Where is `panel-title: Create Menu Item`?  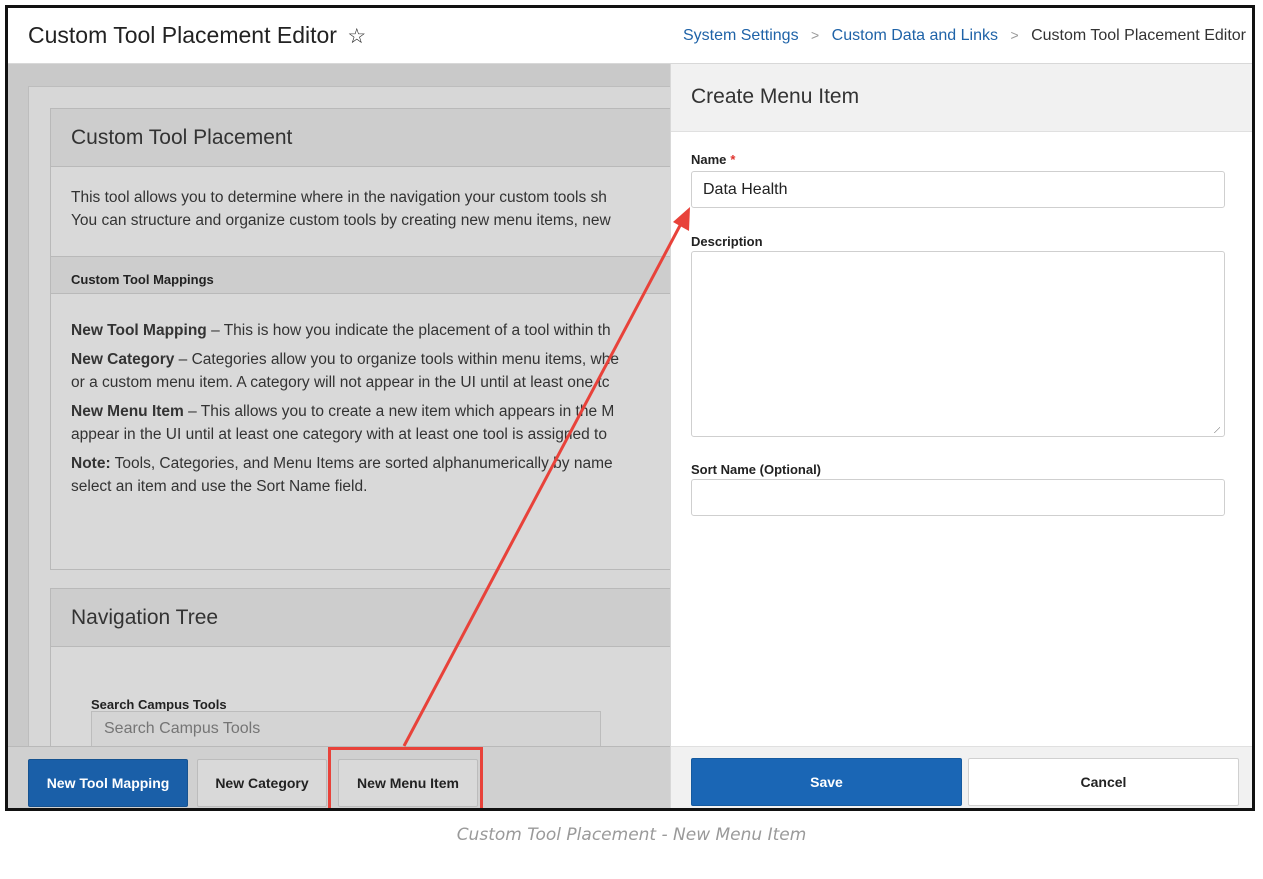 panel-title: Create Menu Item is located at coordinates (961, 98).